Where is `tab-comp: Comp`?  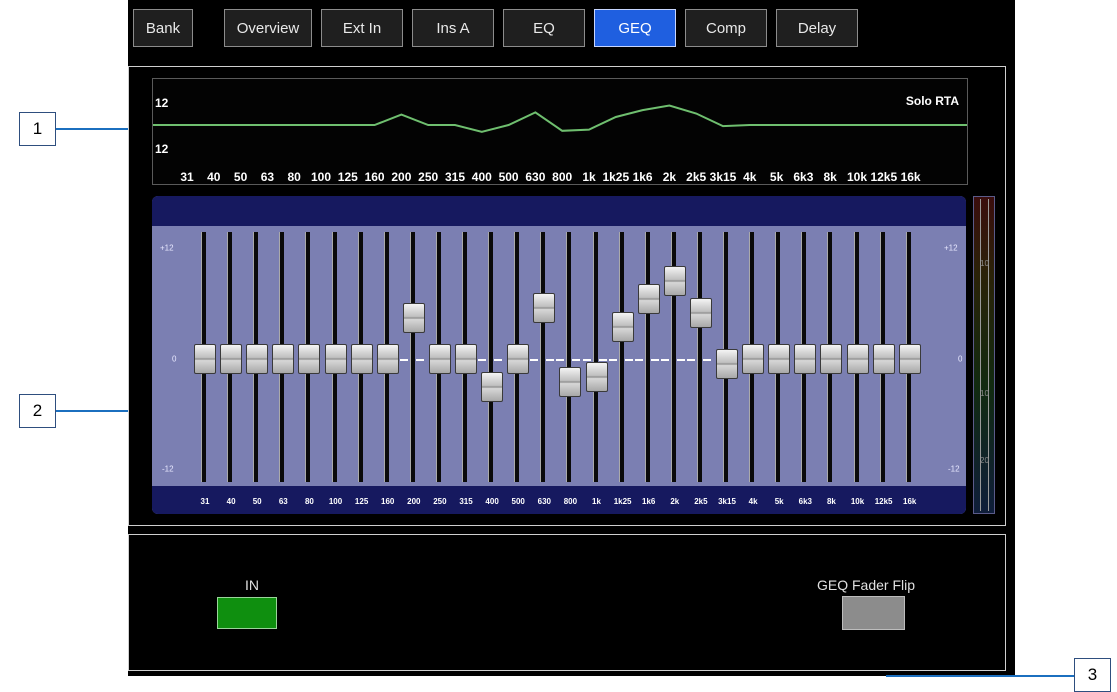
tab-comp: Comp is located at coordinates (726, 28).